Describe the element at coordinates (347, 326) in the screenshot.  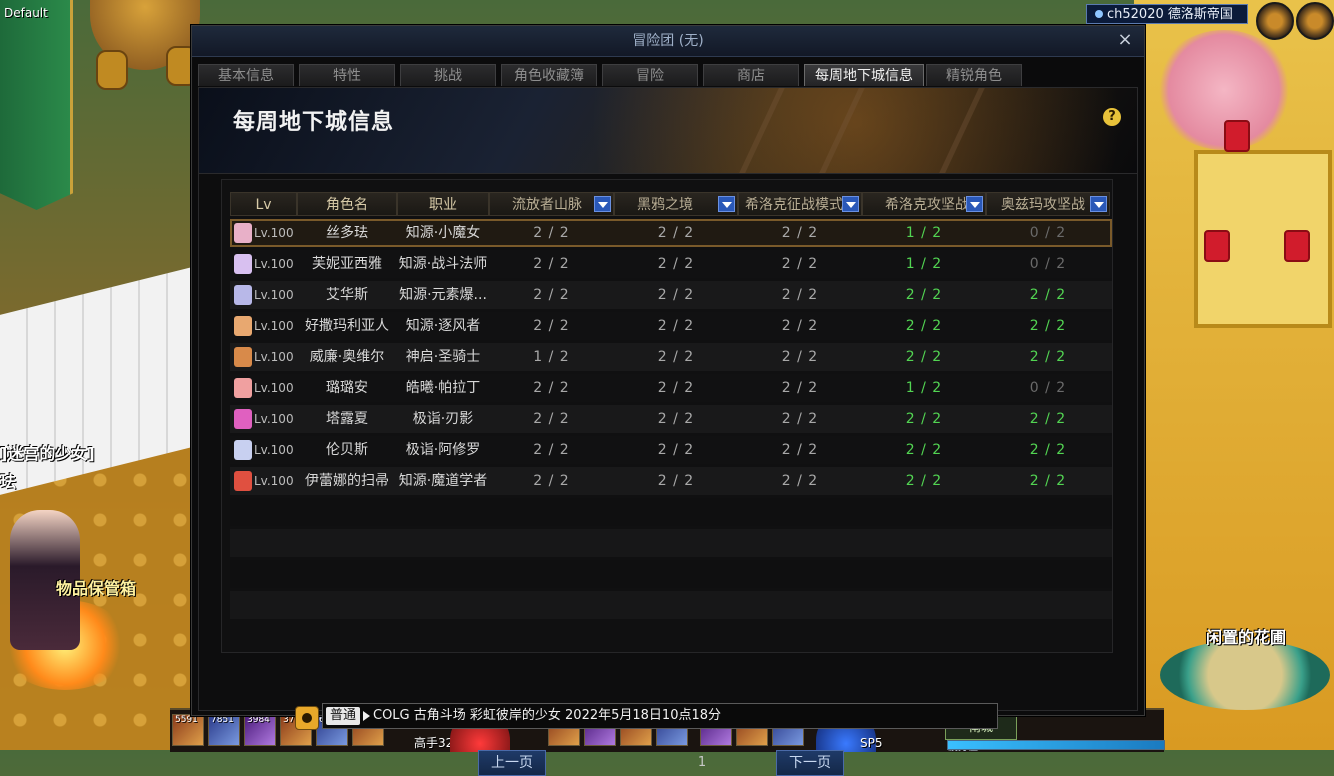
I see `character-name: 好撒玛利亚人` at that location.